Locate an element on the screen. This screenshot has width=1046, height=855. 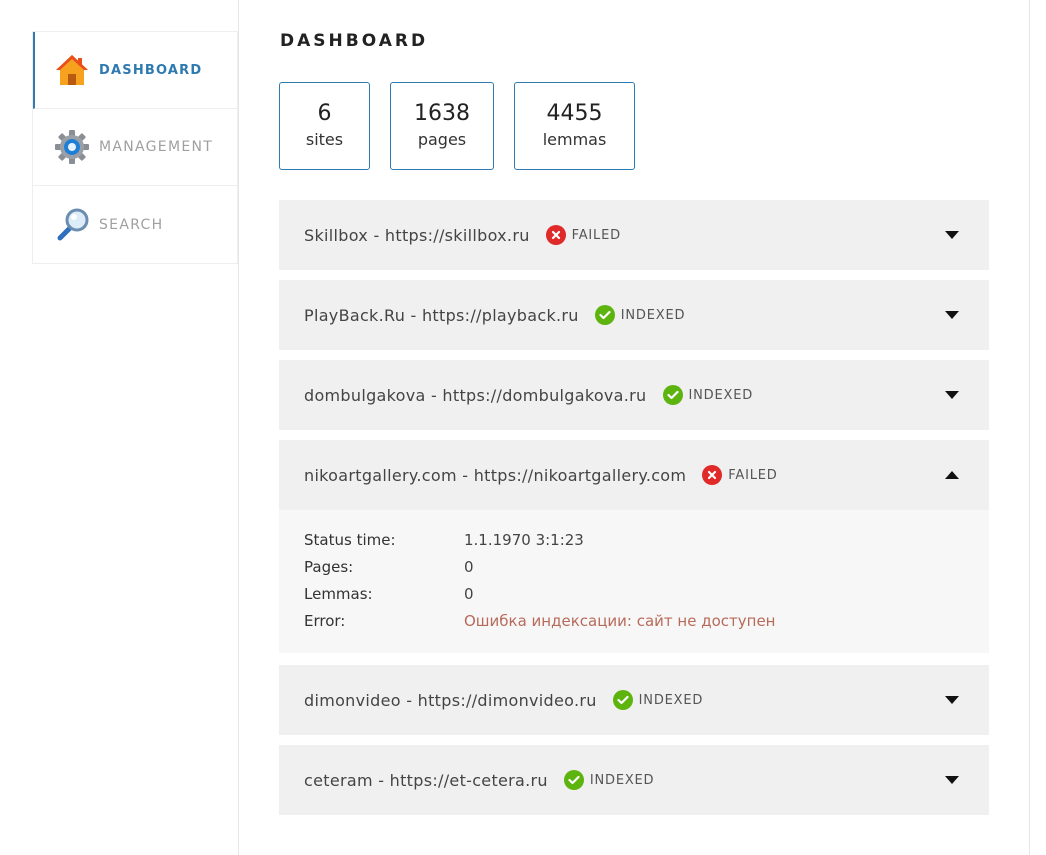
stat-card-lemmas: 4455 lemmas is located at coordinates (574, 126).